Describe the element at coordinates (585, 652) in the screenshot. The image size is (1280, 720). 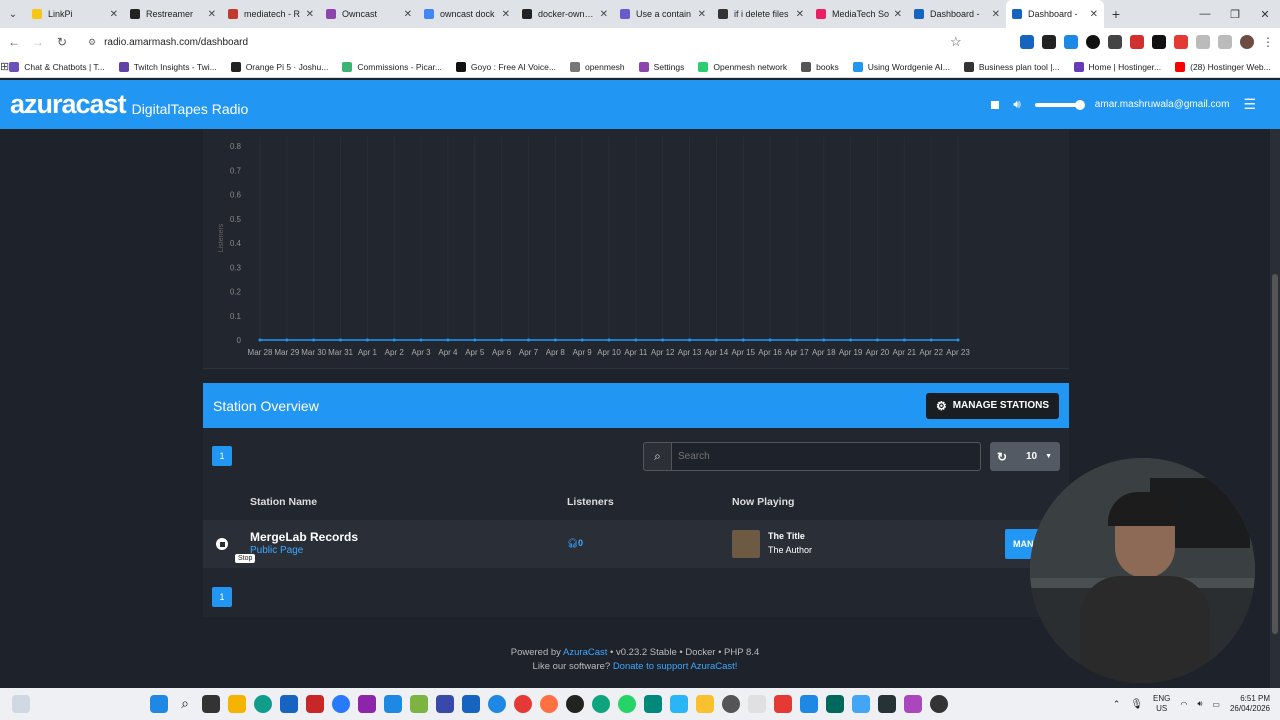
I see `azuracast-link: AzuraCast` at that location.